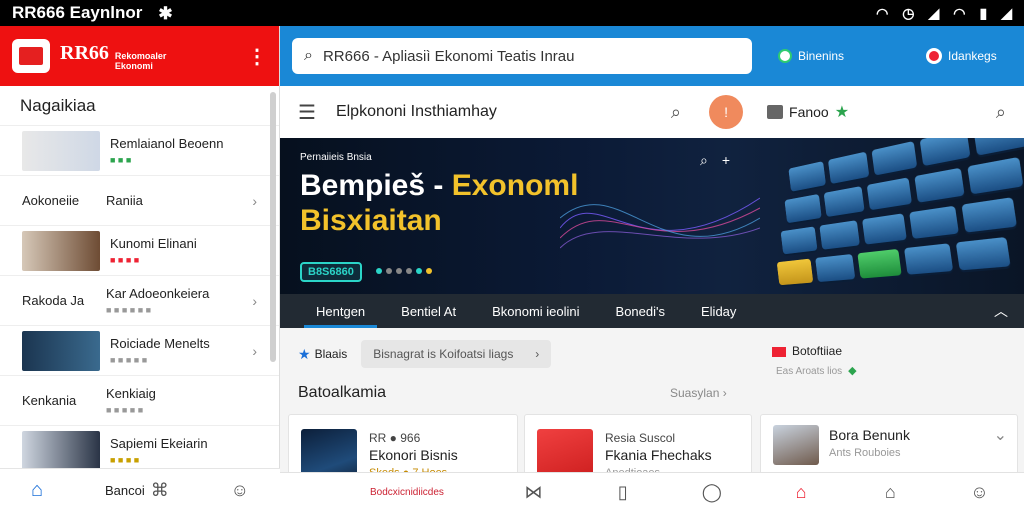 The image size is (1024, 512). Describe the element at coordinates (49, 400) in the screenshot. I see `item-category: Kenkania` at that location.